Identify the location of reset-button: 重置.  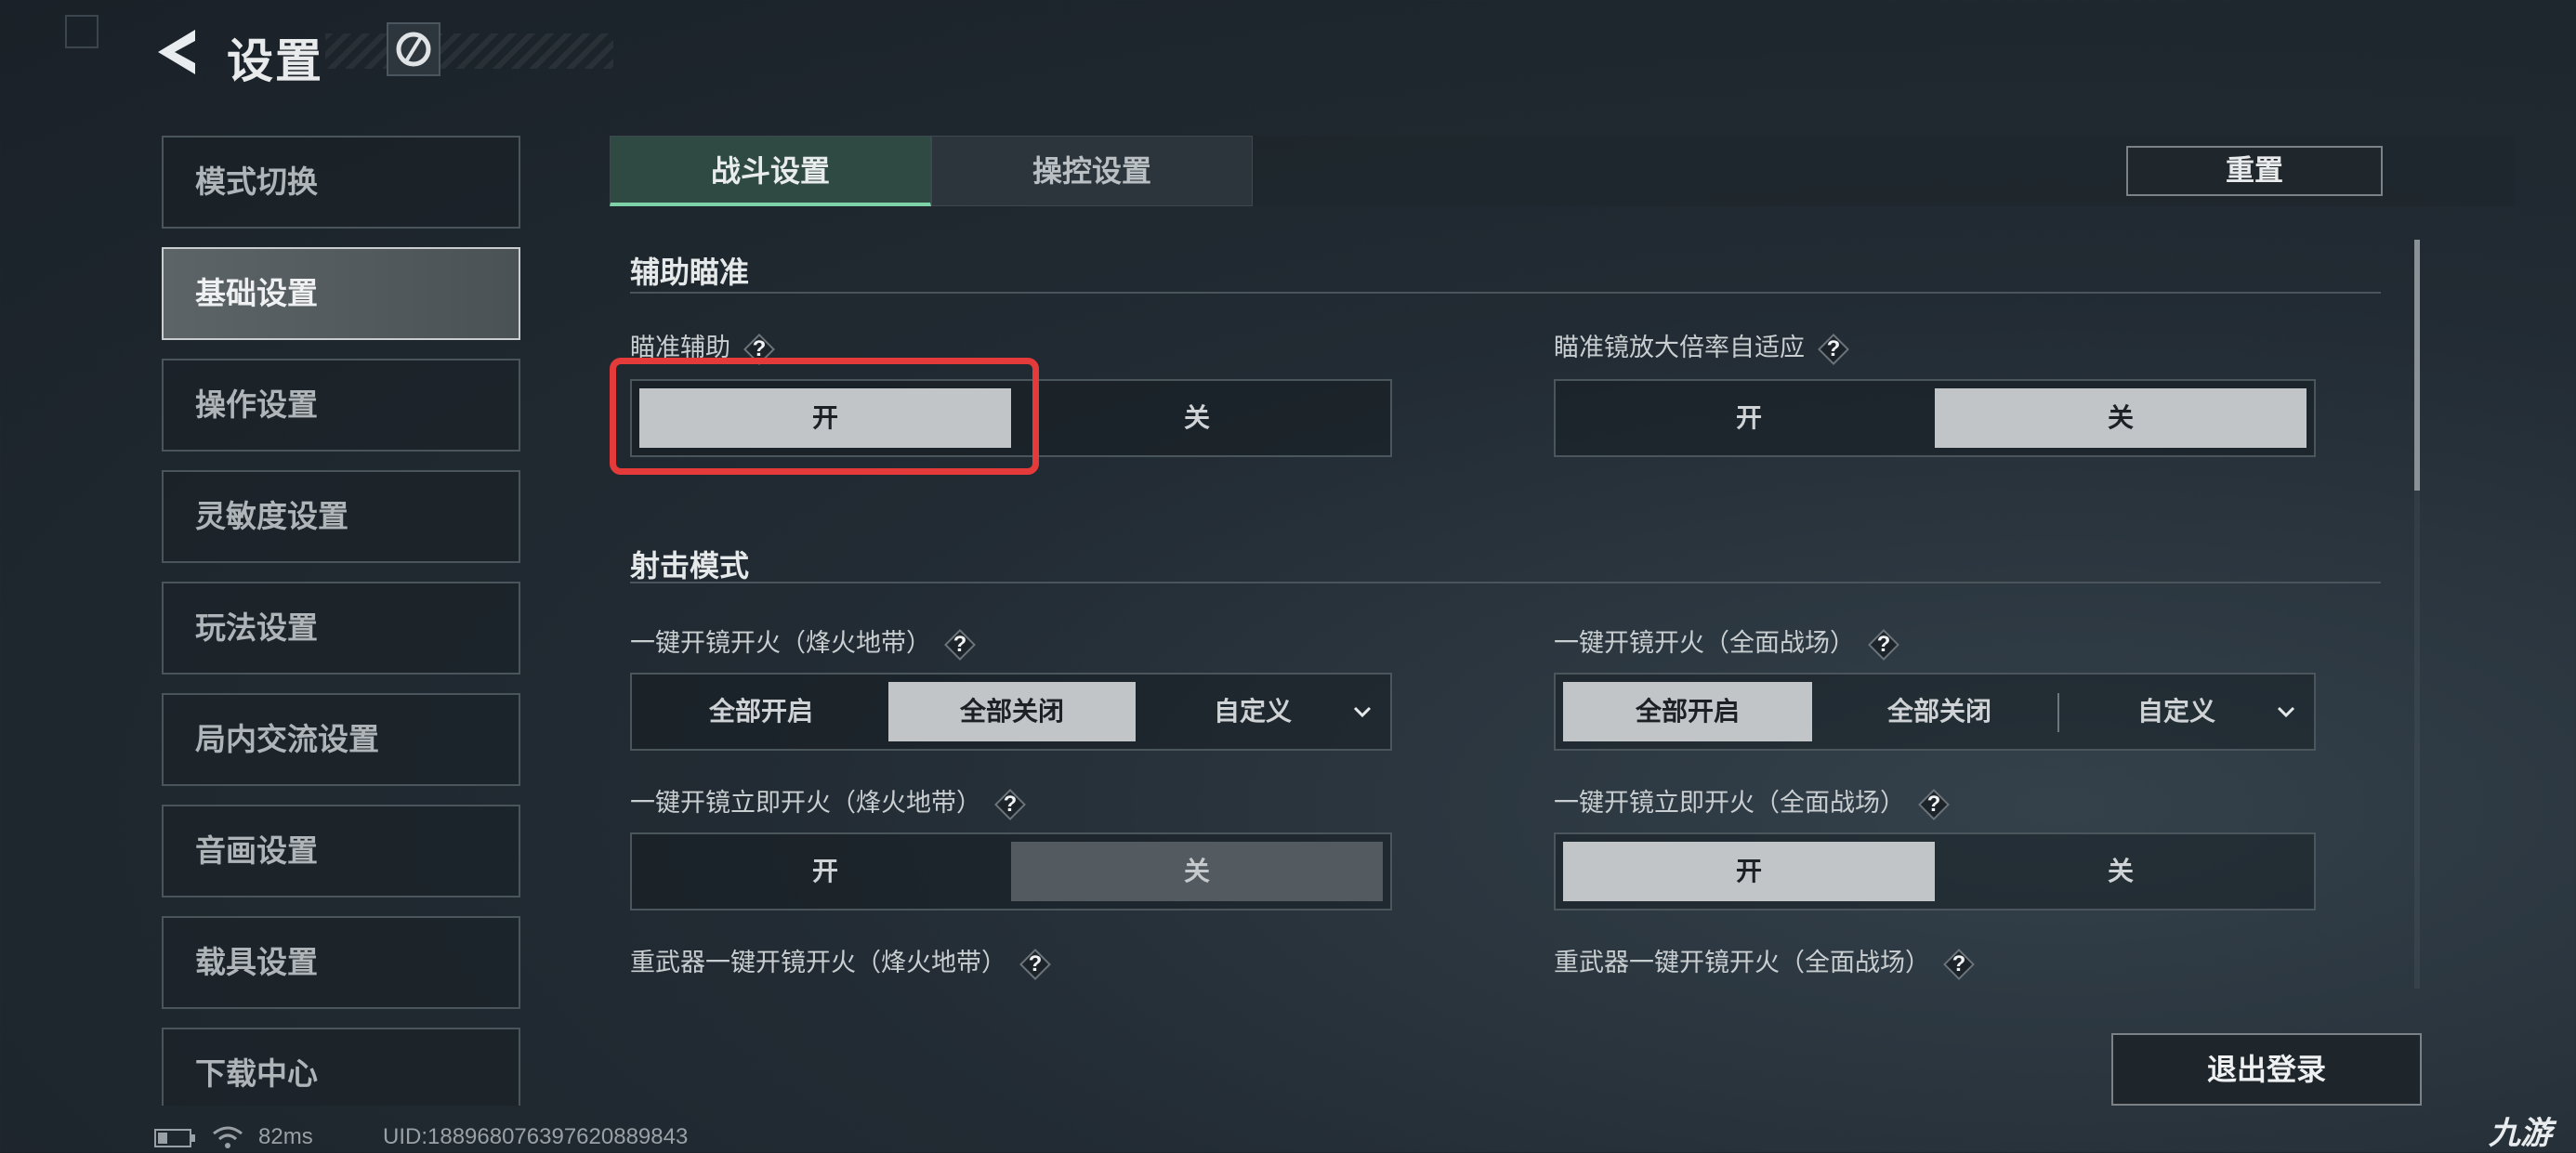
(2254, 171).